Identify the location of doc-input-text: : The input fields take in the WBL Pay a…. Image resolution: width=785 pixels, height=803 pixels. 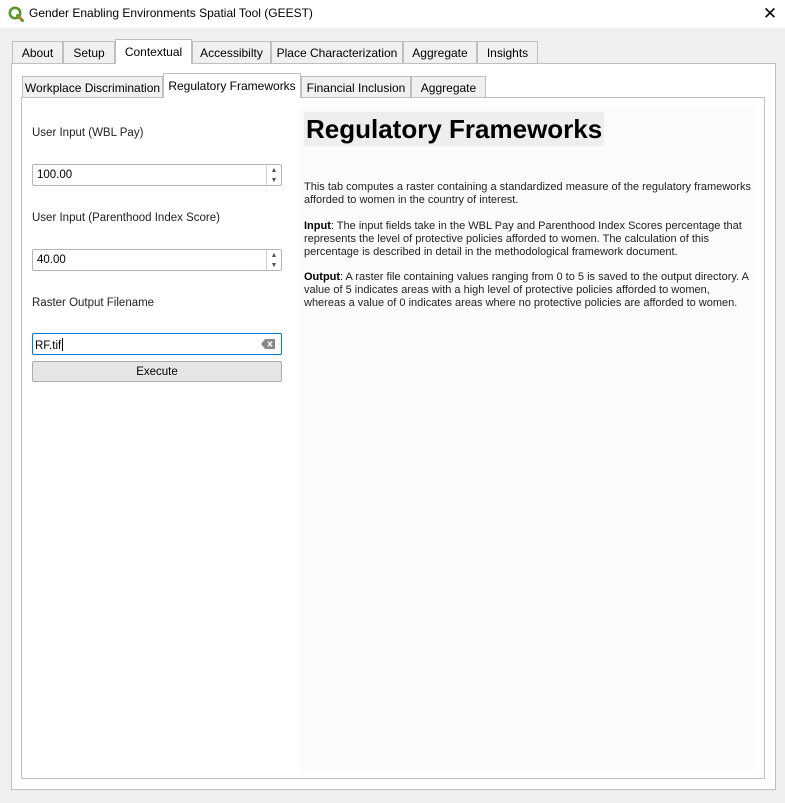
(523, 239).